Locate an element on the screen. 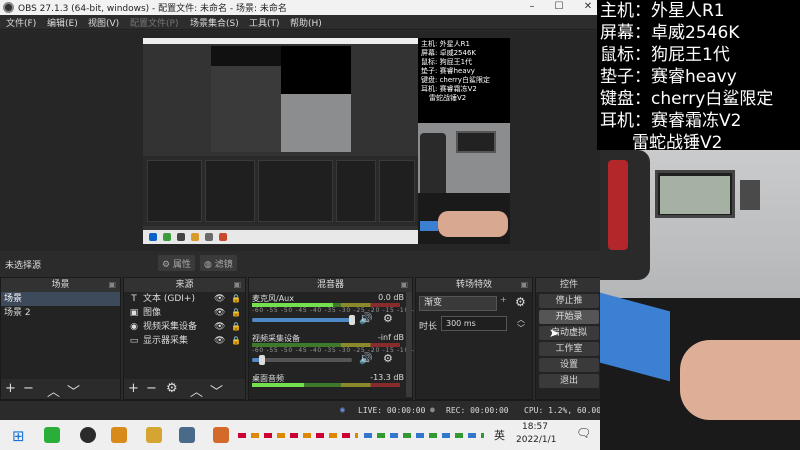 The width and height of the screenshot is (800, 450). app-orange-icon is located at coordinates (221, 435).